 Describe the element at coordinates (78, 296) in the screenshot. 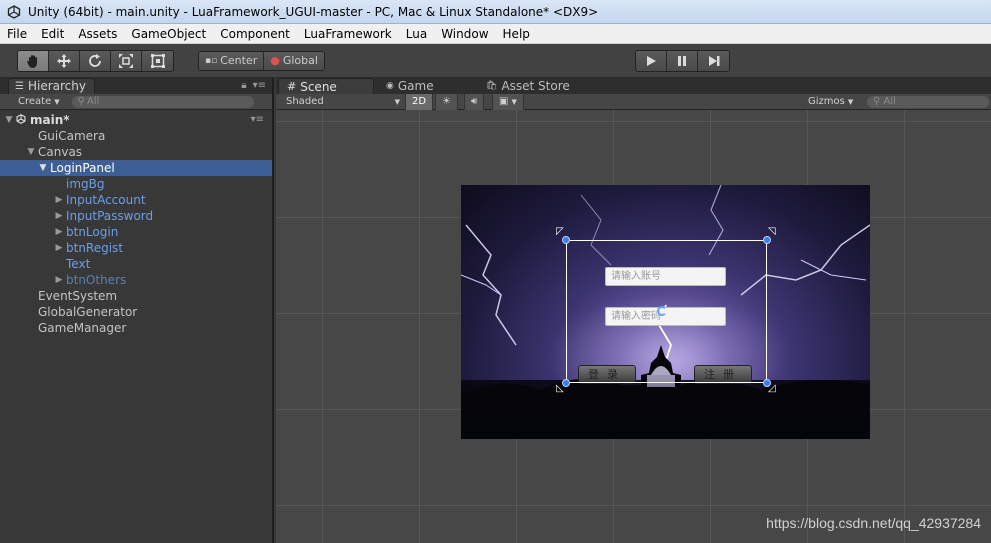

I see `hierarchy-item-label: EventSystem` at that location.